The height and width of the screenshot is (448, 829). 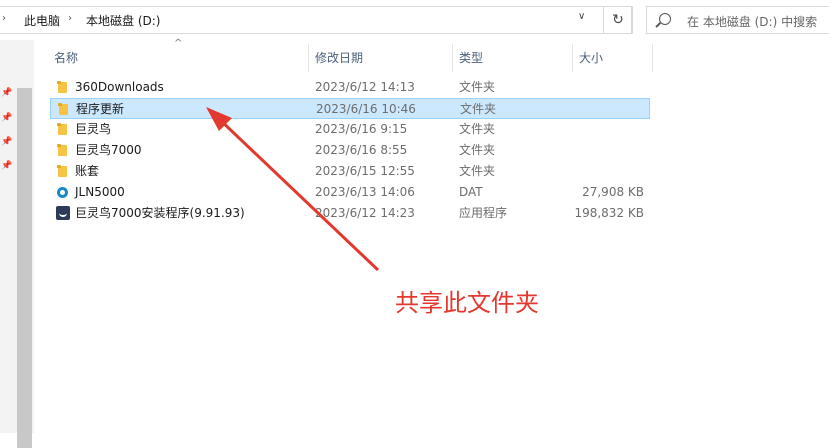 I want to click on annotation-text: 共享此文件夹, so click(x=467, y=303).